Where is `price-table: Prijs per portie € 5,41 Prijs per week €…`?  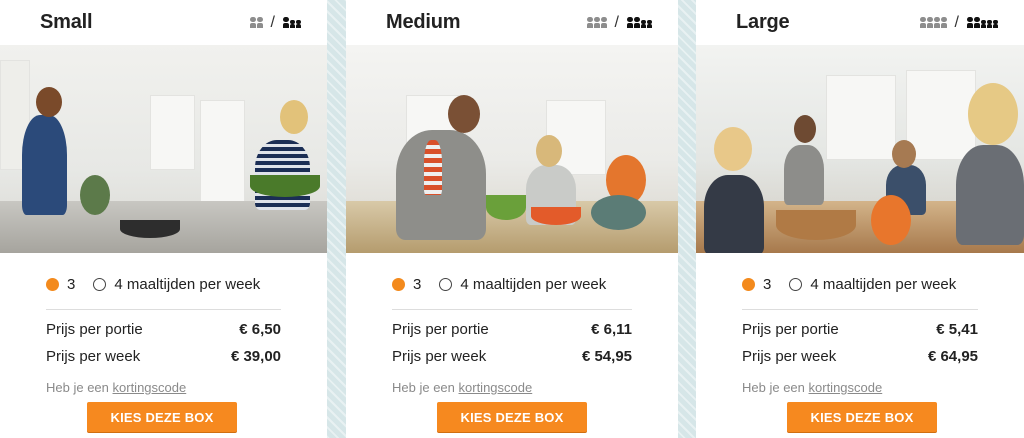 price-table: Prijs per portie € 5,41 Prijs per week €… is located at coordinates (860, 340).